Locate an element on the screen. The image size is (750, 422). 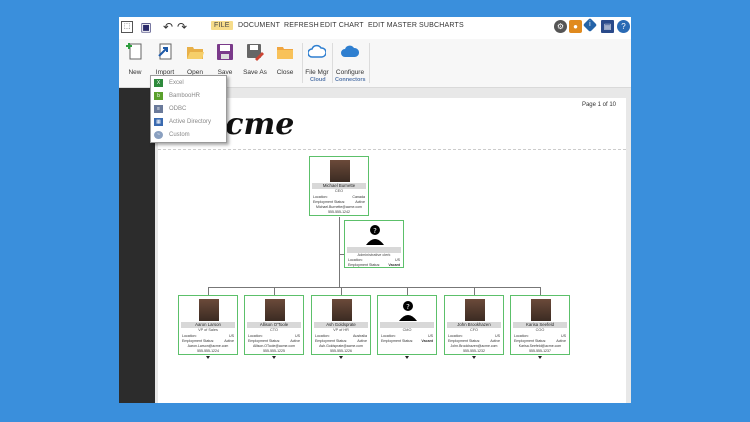
node-phone: 555-555-1232 is located at coordinates (474, 351).